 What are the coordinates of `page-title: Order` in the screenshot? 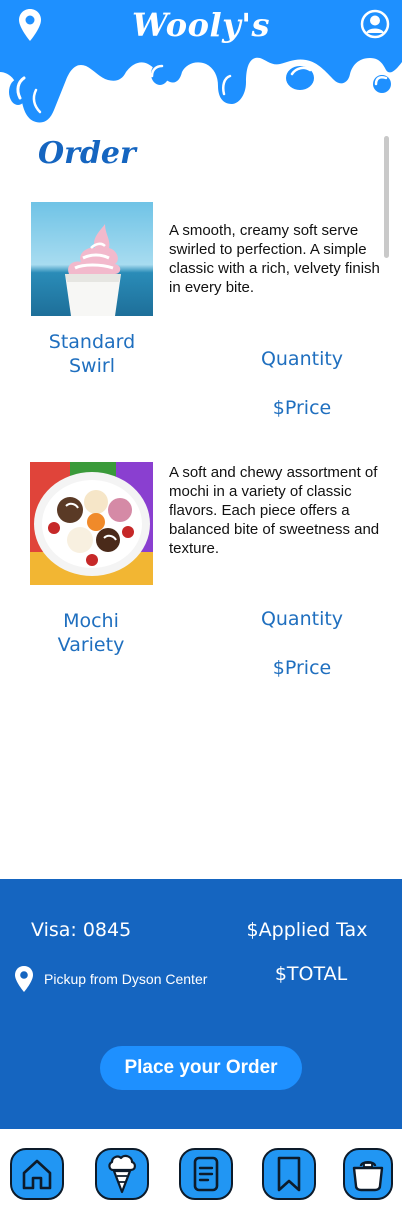 It's located at (87, 153).